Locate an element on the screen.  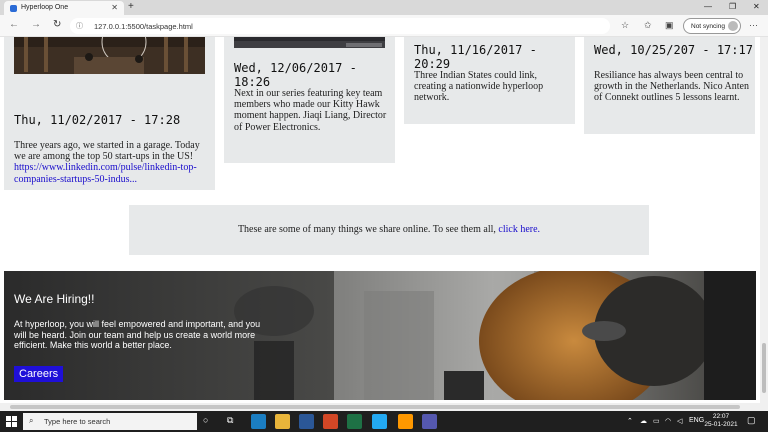
language-indicator: ENG is located at coordinates (696, 420).